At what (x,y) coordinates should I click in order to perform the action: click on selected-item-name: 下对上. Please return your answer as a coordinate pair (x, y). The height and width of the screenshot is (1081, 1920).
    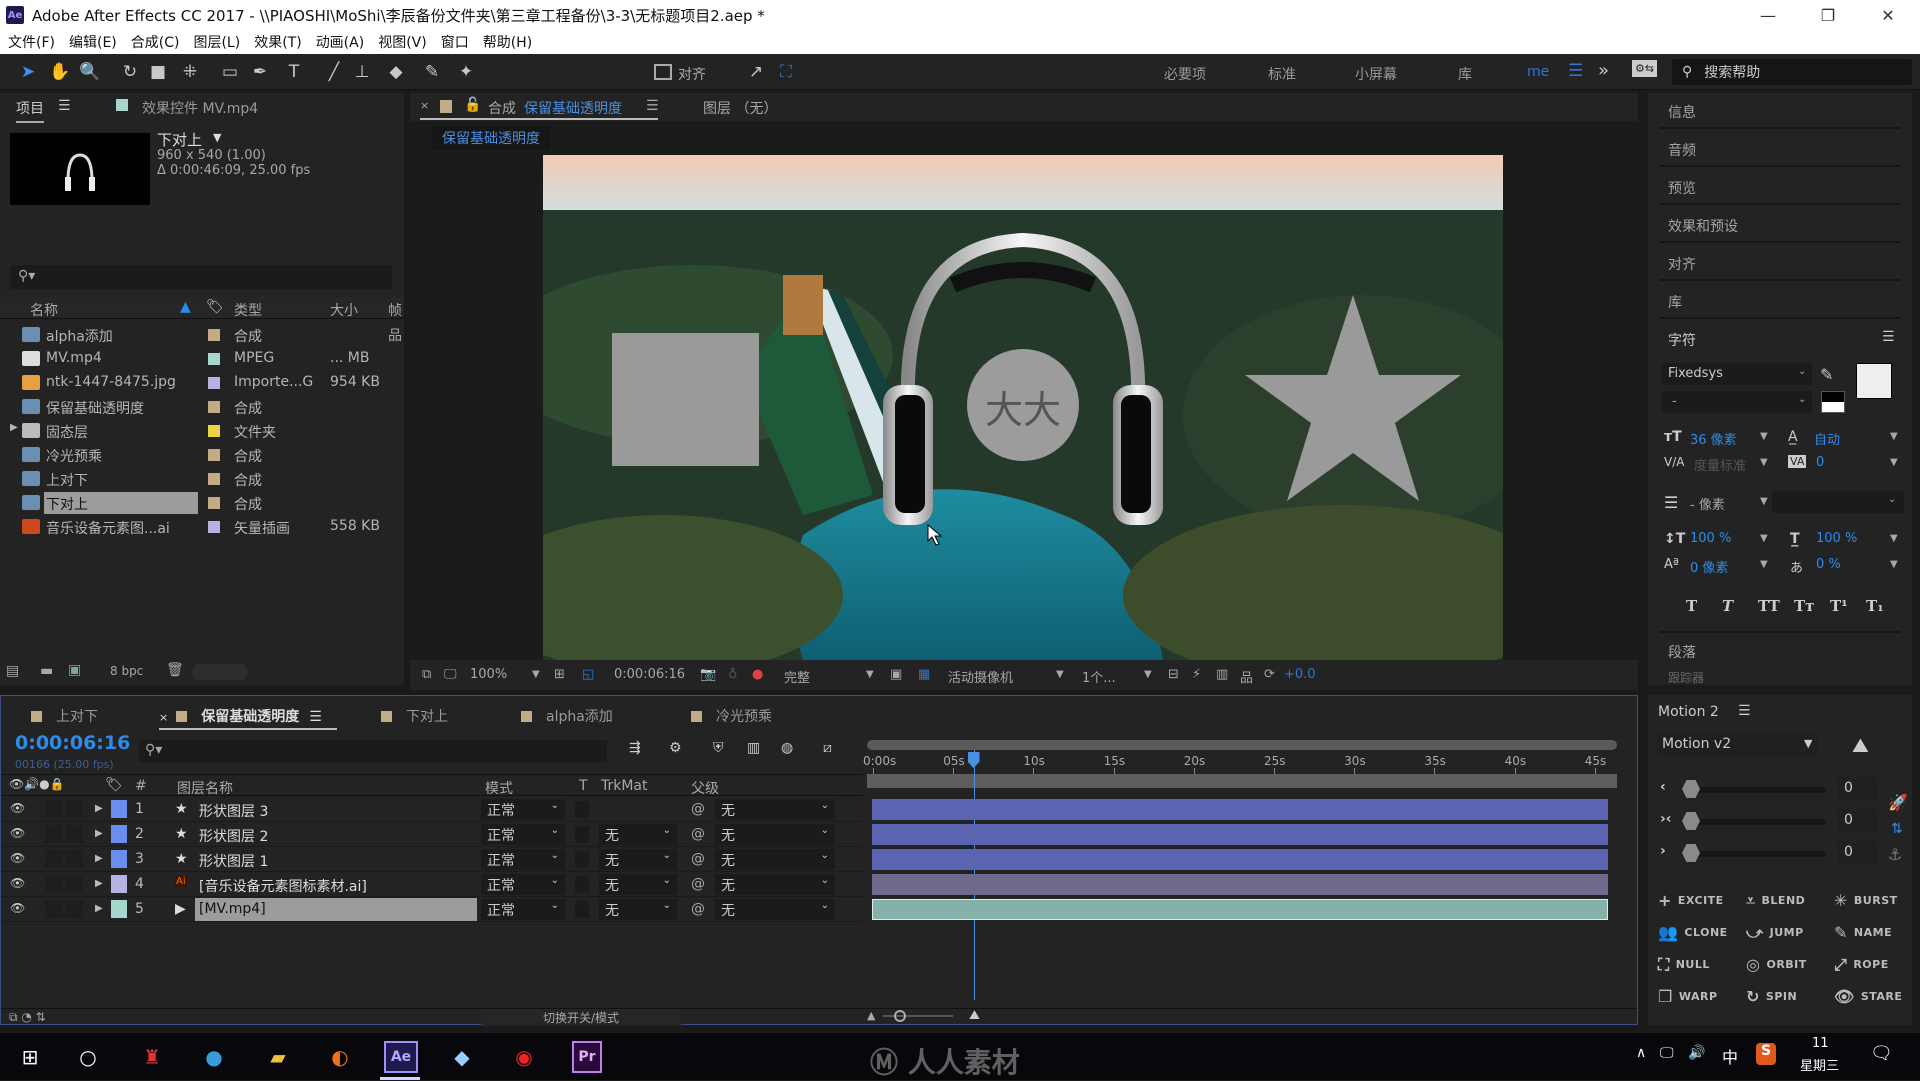
    Looking at the image, I should click on (179, 139).